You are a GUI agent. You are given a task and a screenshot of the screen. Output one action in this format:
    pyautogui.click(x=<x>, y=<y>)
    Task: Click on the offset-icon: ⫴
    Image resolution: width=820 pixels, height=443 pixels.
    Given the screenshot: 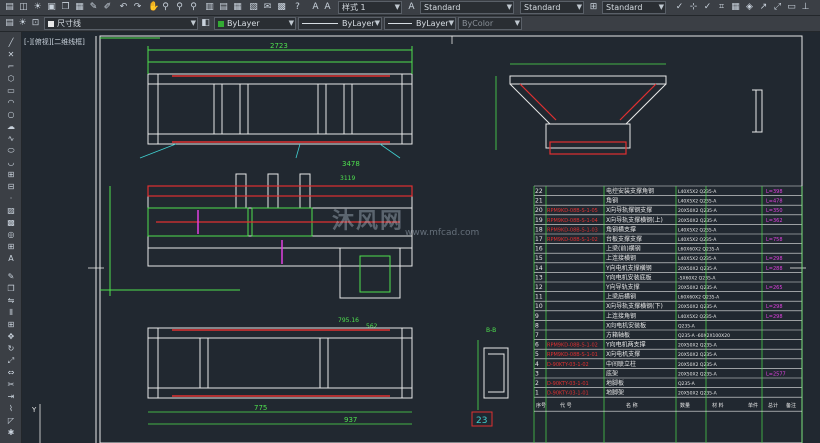 What is the action you would take?
    pyautogui.click(x=11, y=313)
    